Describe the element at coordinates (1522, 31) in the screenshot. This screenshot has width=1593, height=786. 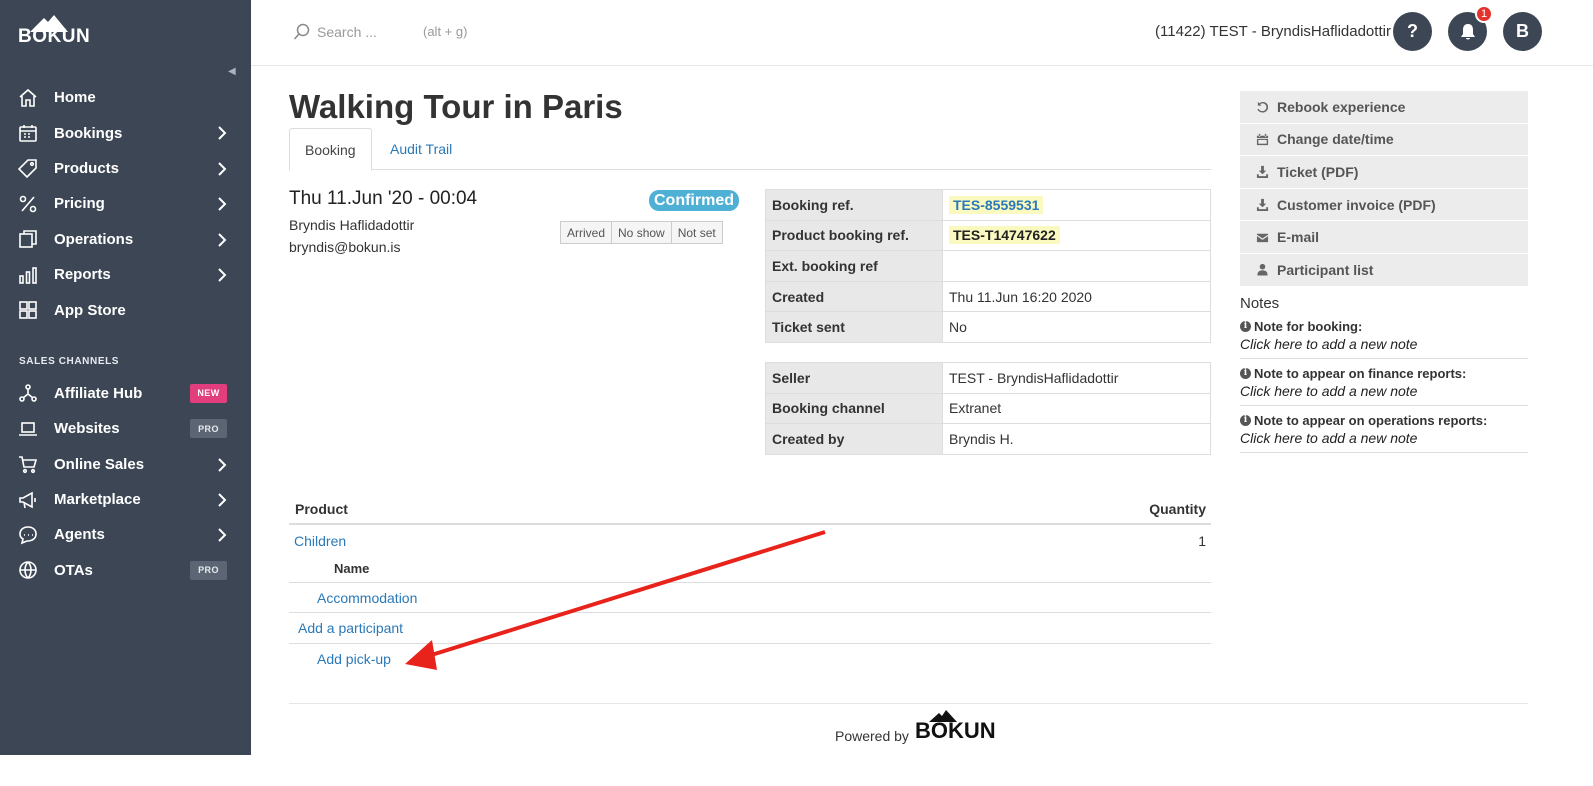
I see `user-avatar-button: B` at that location.